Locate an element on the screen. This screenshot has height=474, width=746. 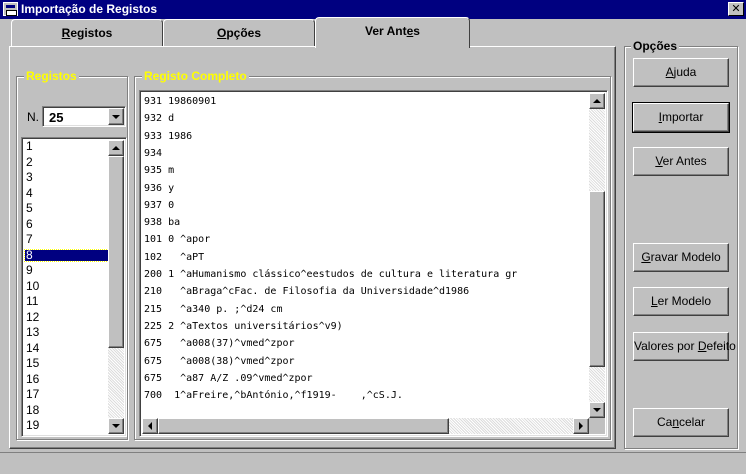
tab-label: Ver Ant is located at coordinates (386, 31).